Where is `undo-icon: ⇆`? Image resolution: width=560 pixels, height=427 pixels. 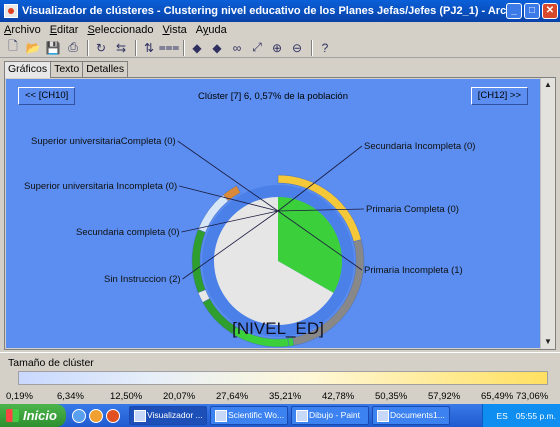 undo-icon: ⇆ is located at coordinates (121, 48).